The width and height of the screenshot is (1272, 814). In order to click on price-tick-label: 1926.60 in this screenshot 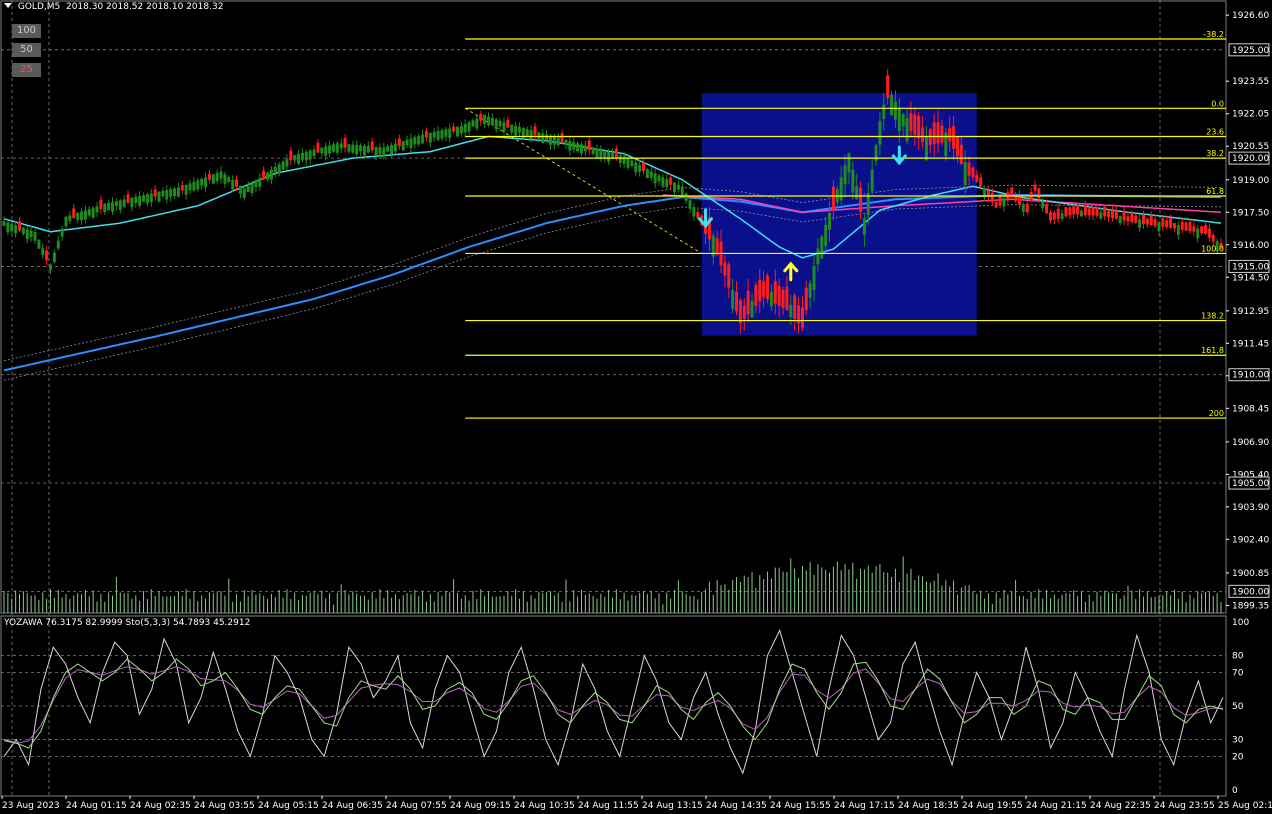, I will do `click(1250, 16)`.